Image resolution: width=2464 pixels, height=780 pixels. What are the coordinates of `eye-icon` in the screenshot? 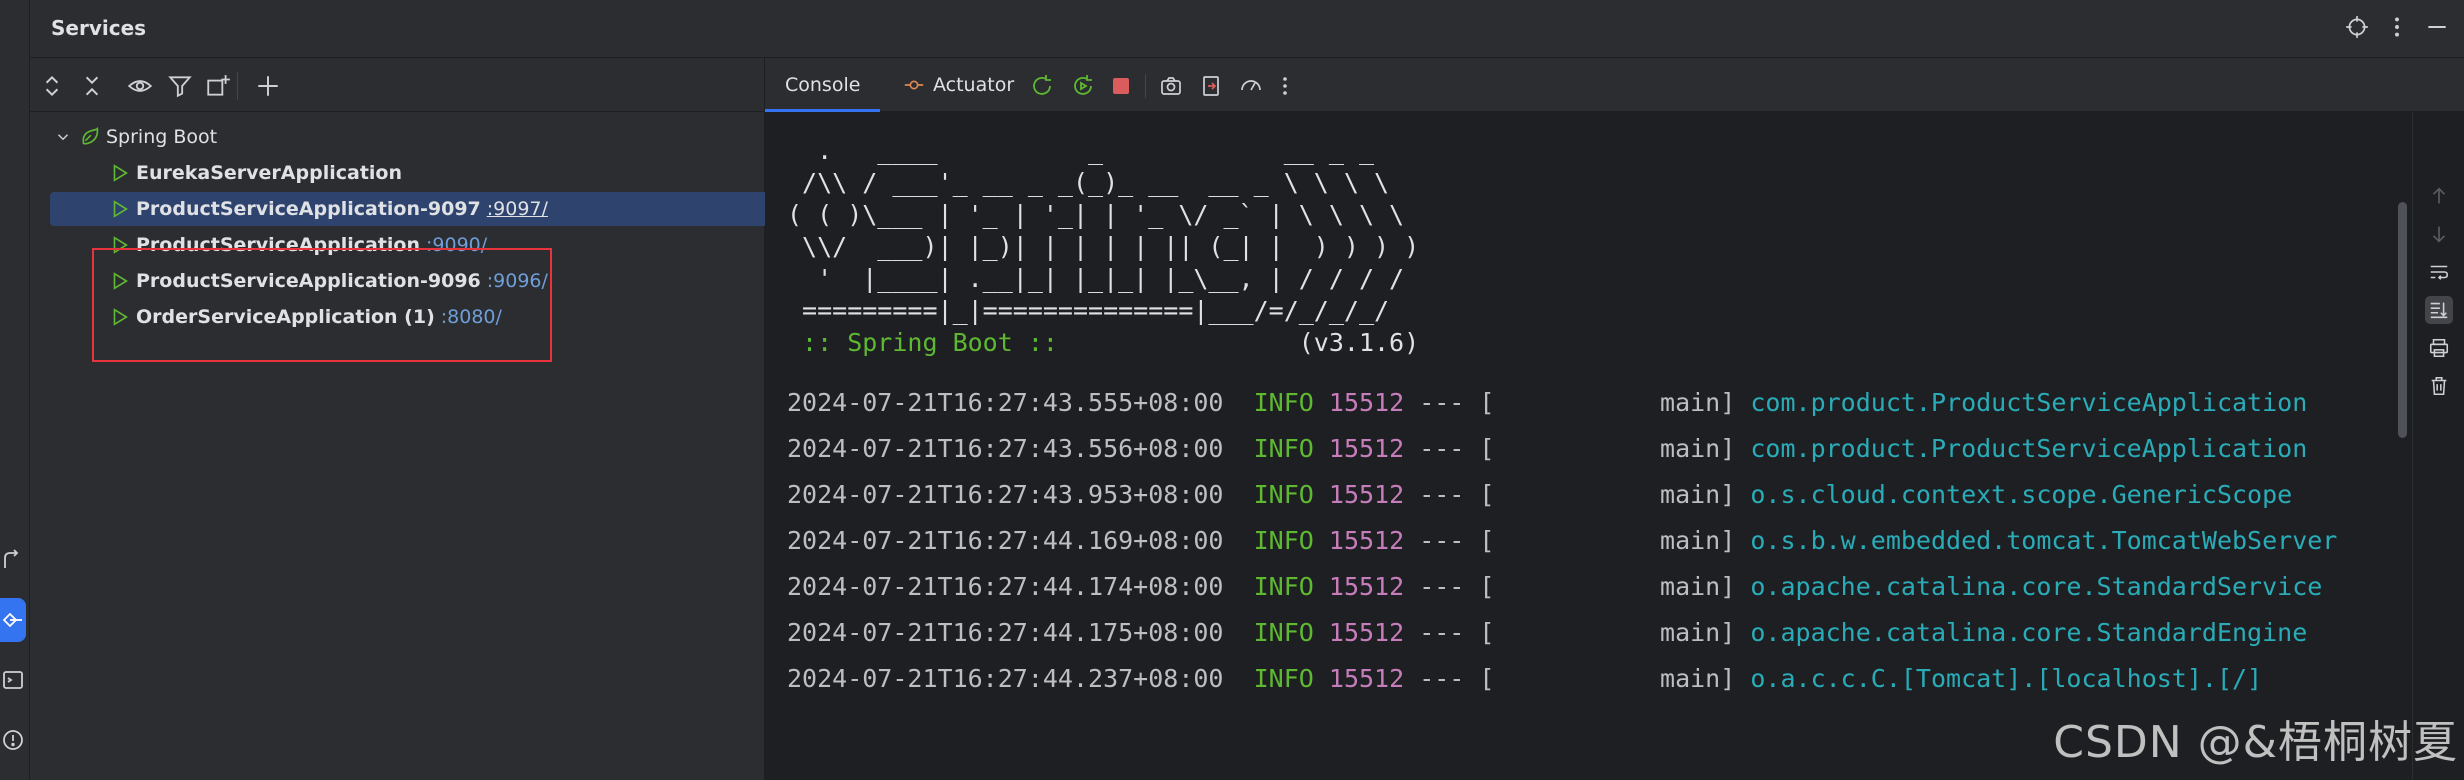 It's located at (140, 86).